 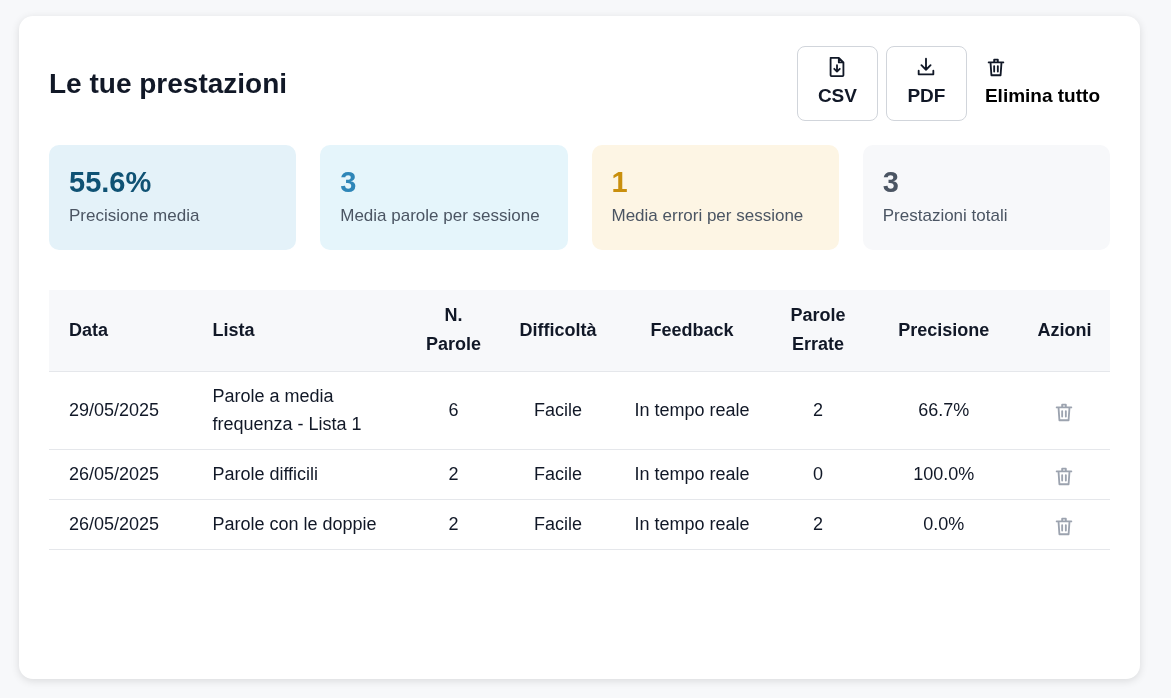 I want to click on stat-label: Prestazioni totali, so click(x=945, y=215).